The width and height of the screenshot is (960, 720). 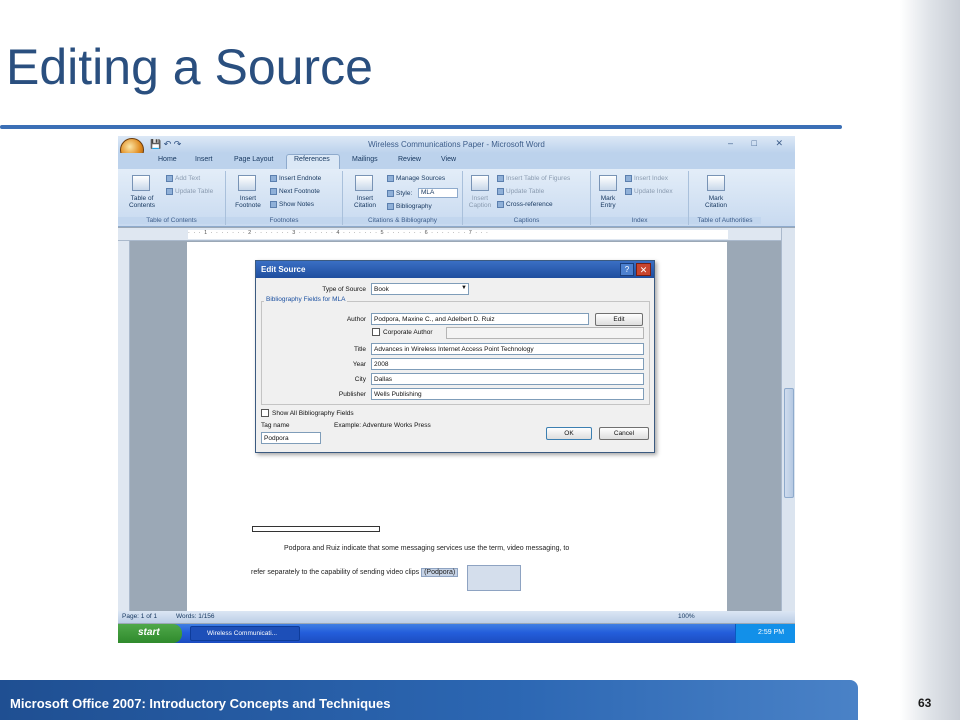 I want to click on cross-reference-button: Cross-reference, so click(x=525, y=204).